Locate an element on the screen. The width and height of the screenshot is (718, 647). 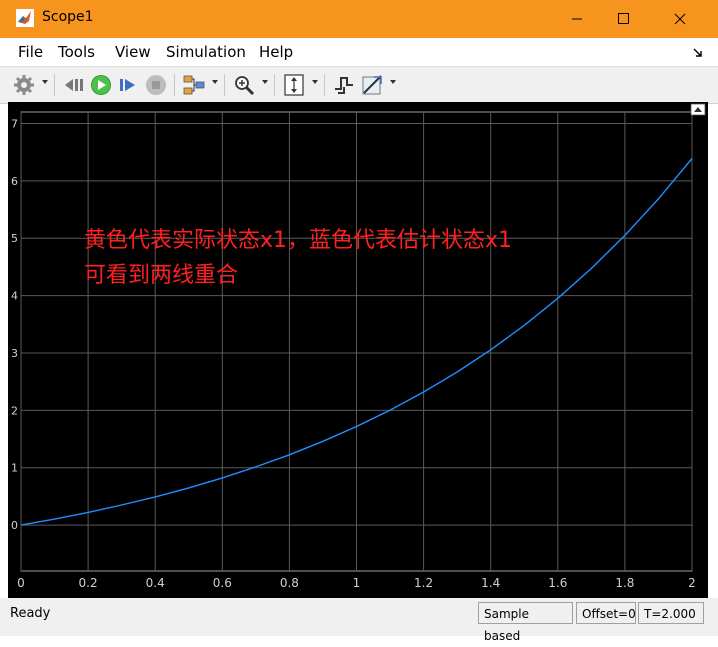
toolbar is located at coordinates (359, 85).